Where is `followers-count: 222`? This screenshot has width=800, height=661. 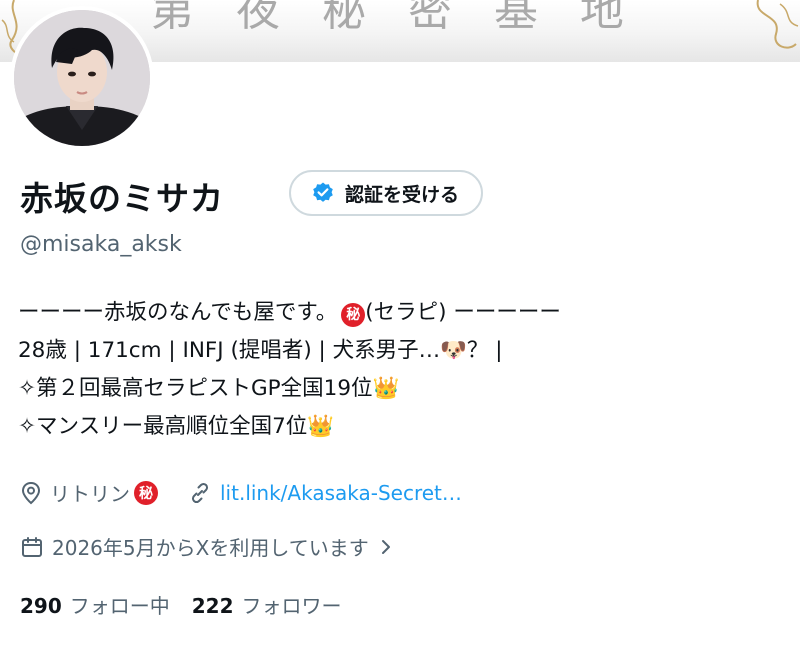 followers-count: 222 is located at coordinates (213, 606).